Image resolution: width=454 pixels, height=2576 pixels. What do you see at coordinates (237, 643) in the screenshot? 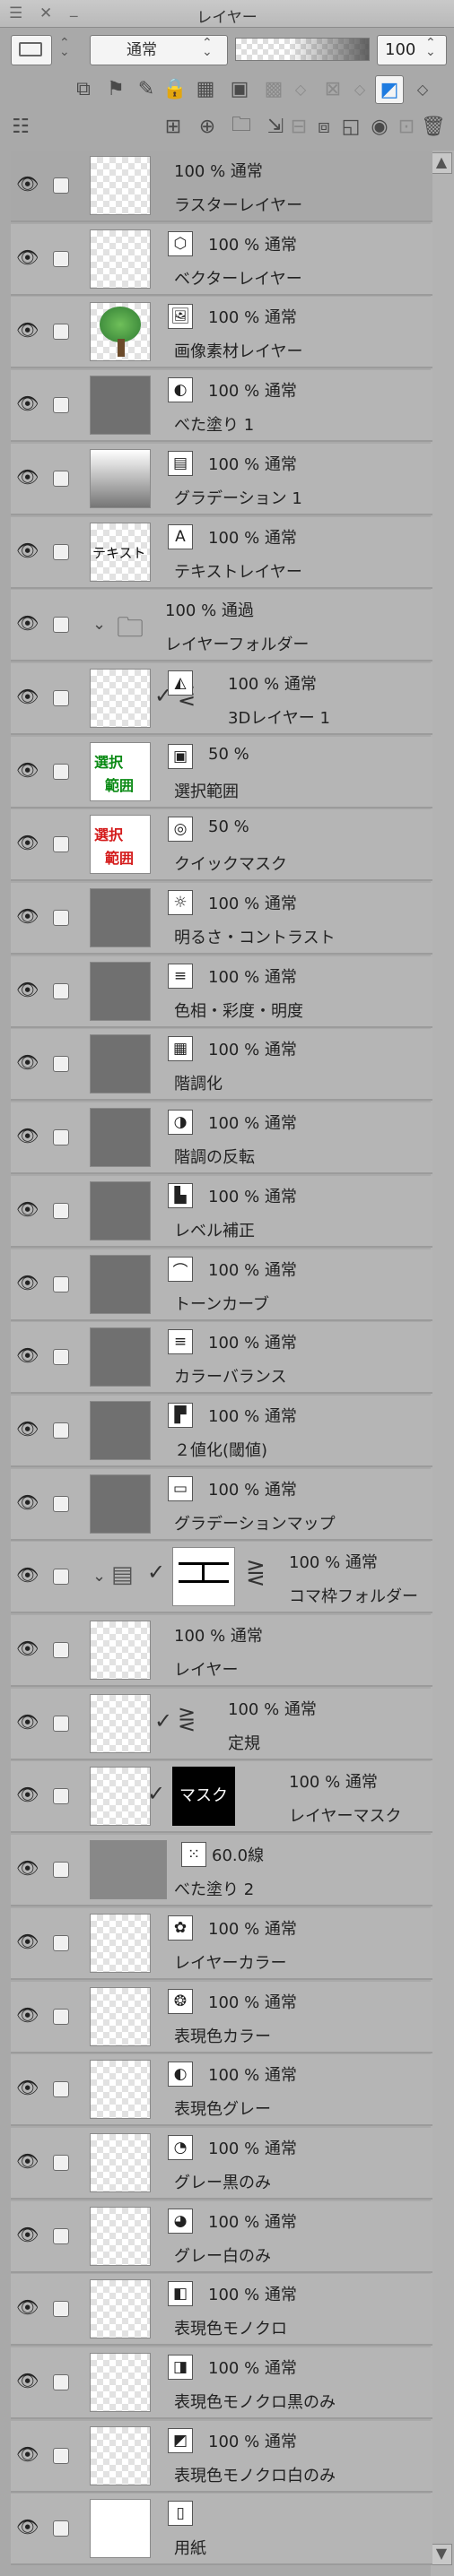
I see `layer-name: レイヤーフォルダー` at bounding box center [237, 643].